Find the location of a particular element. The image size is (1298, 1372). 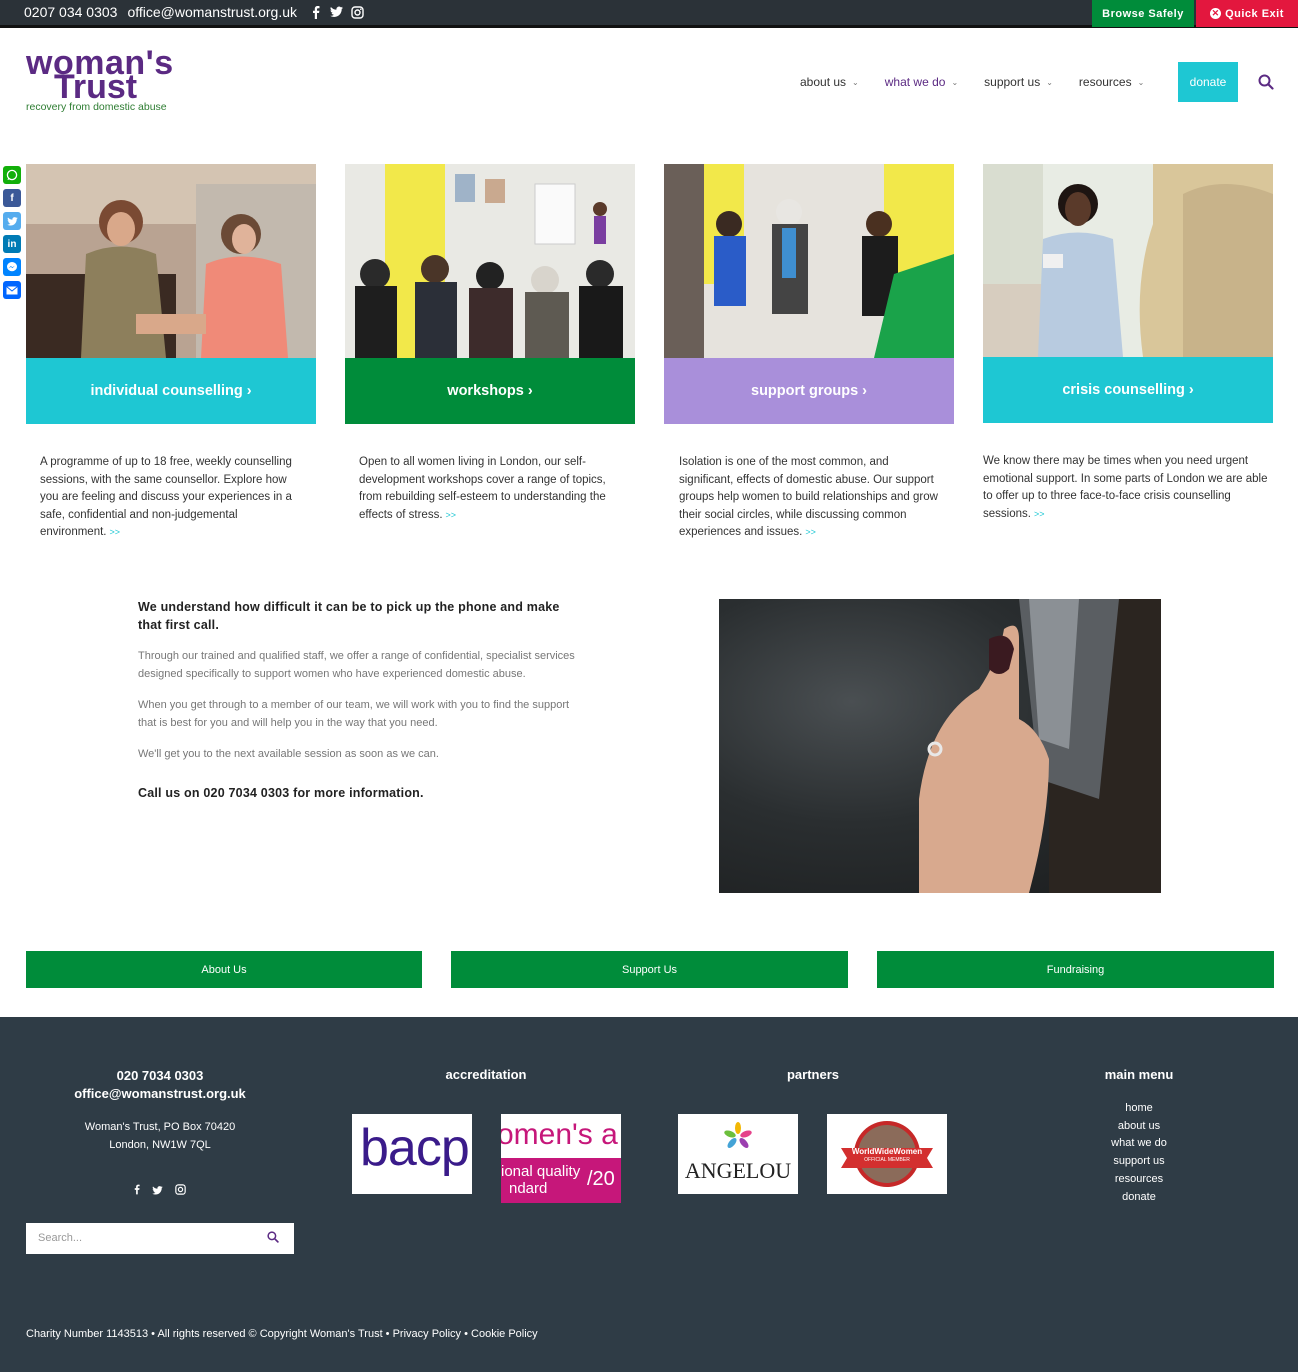

footer-menu-about-us: about us is located at coordinates (1139, 1127).